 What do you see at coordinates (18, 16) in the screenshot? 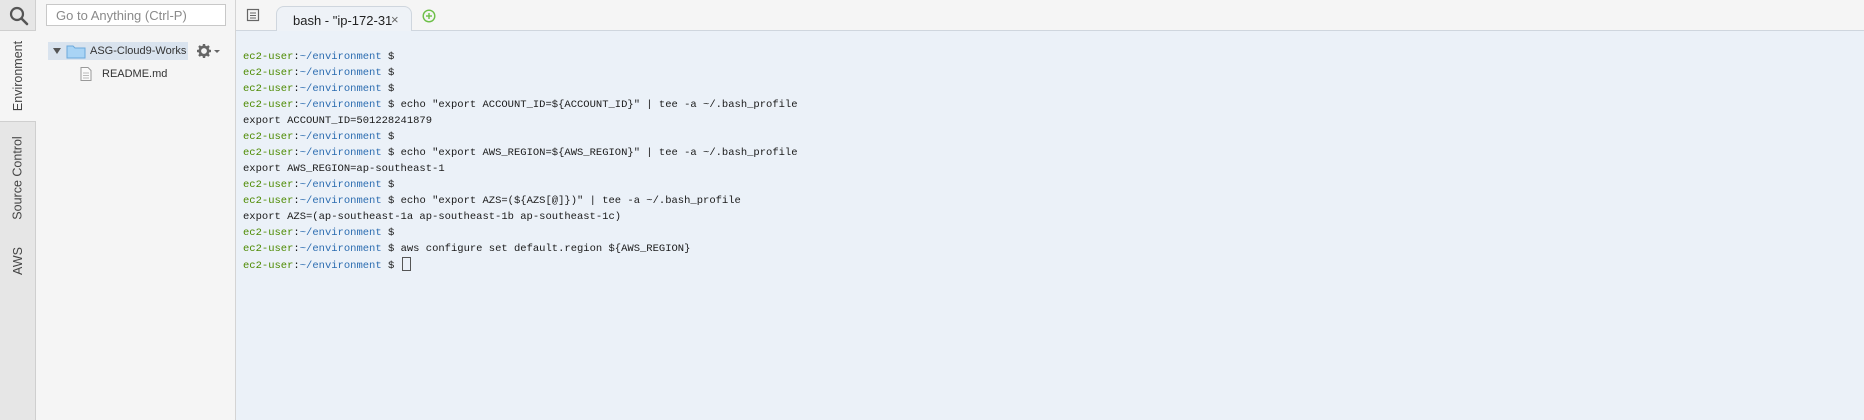
I see `search-icon` at bounding box center [18, 16].